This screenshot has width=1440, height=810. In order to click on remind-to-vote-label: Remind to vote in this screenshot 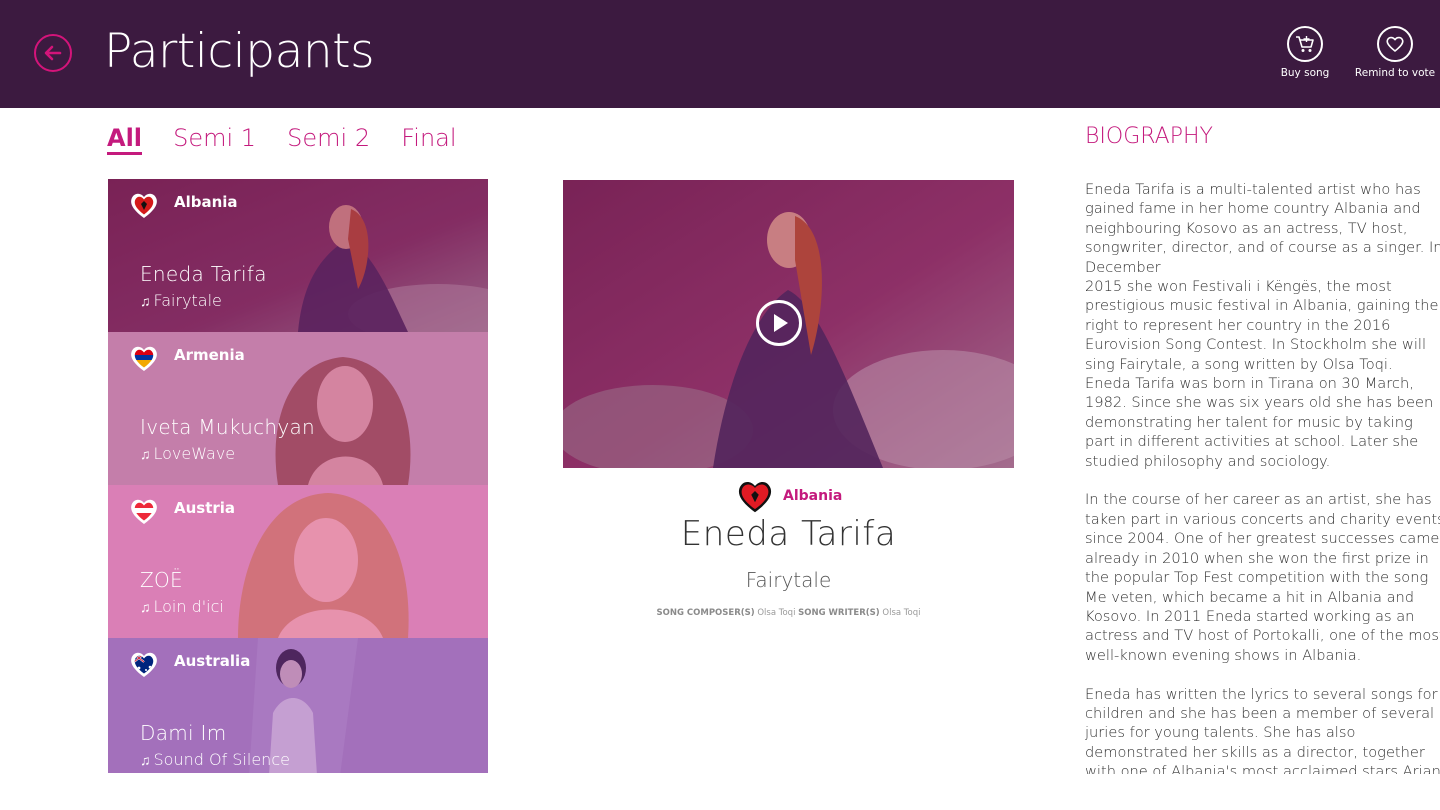, I will do `click(1395, 73)`.